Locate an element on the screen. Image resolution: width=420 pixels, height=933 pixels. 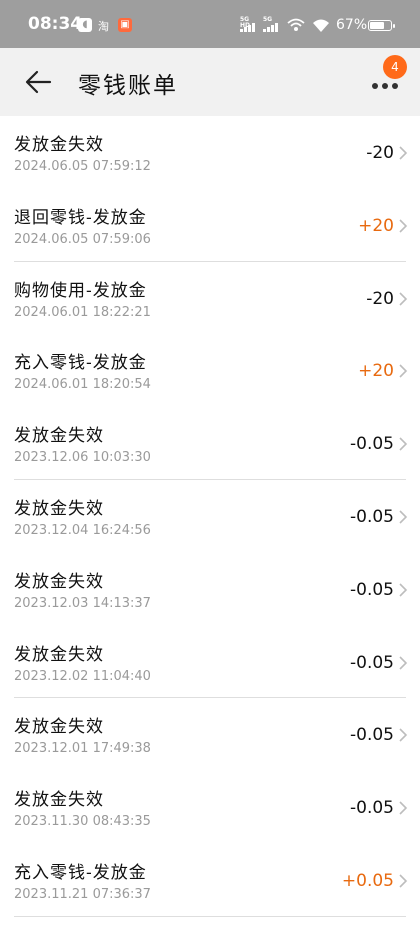
bill-row: 发放金失效 2023.12.04 16:24:56 -0.05 is located at coordinates (210, 516).